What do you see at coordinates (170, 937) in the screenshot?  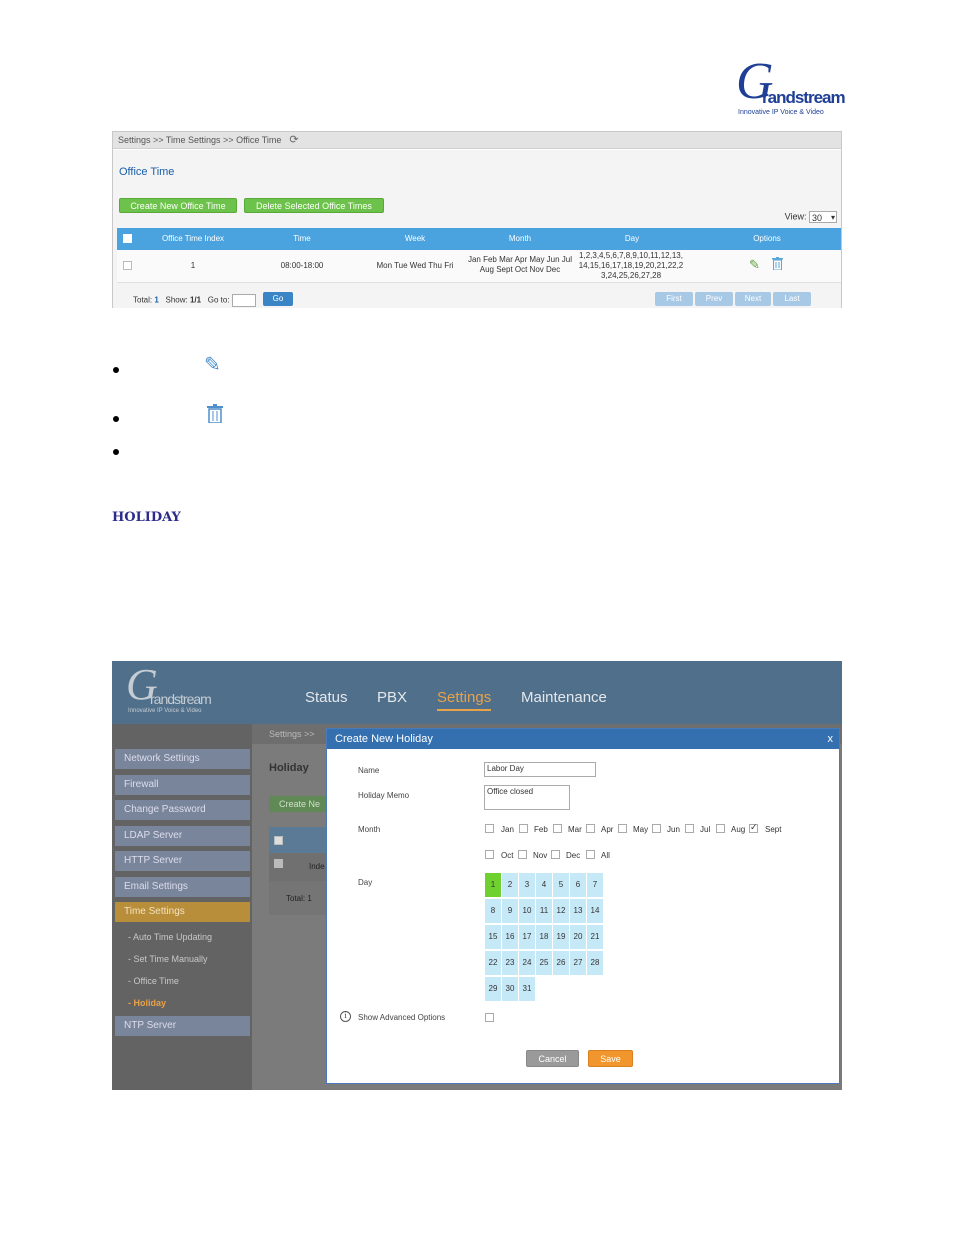 I see `sidebar-subitem-auto-time: - Auto Time Updating` at bounding box center [170, 937].